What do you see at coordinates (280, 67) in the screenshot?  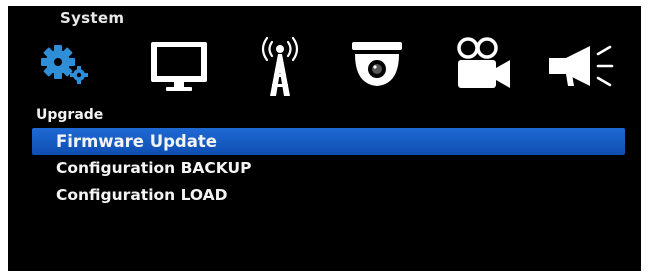 I see `network-antenna-icon` at bounding box center [280, 67].